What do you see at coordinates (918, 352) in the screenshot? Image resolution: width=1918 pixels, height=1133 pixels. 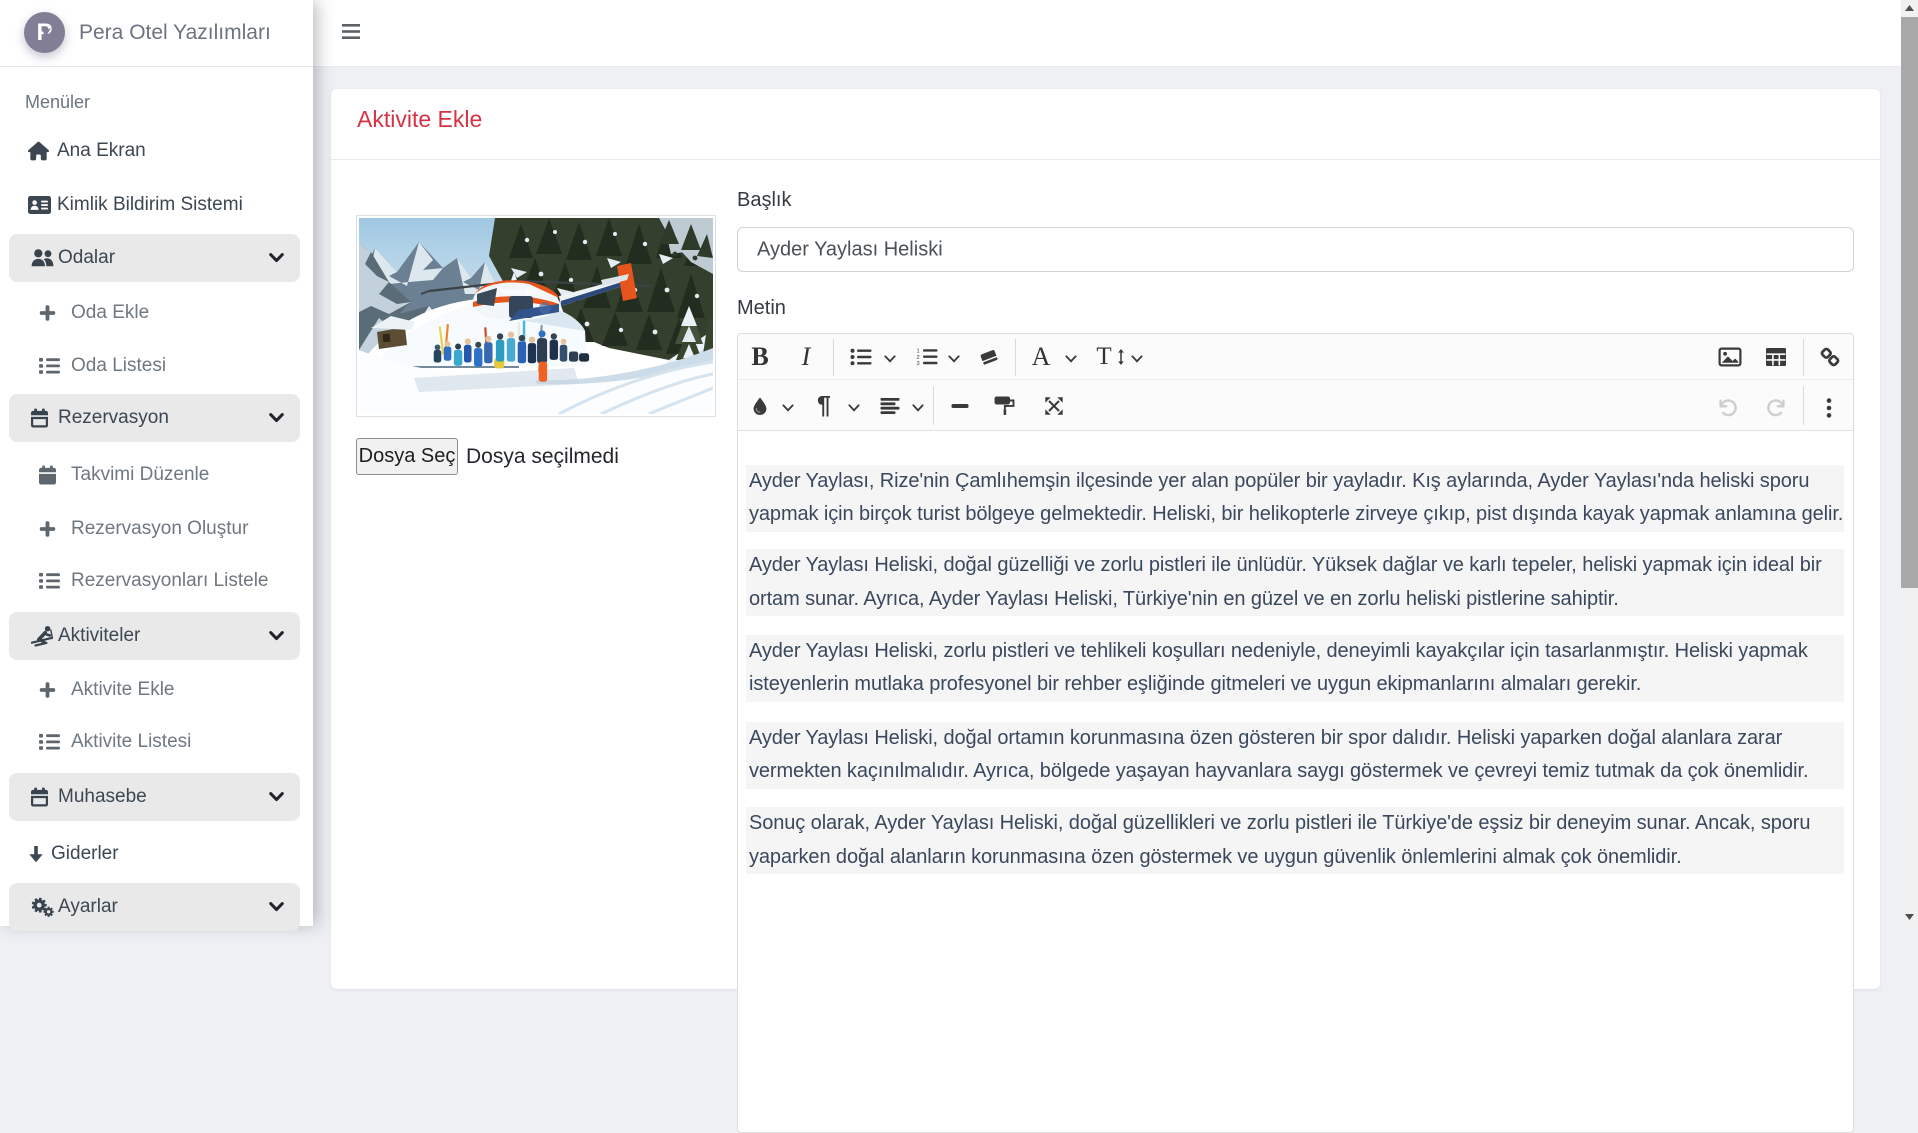 I see `svg-text: 1` at bounding box center [918, 352].